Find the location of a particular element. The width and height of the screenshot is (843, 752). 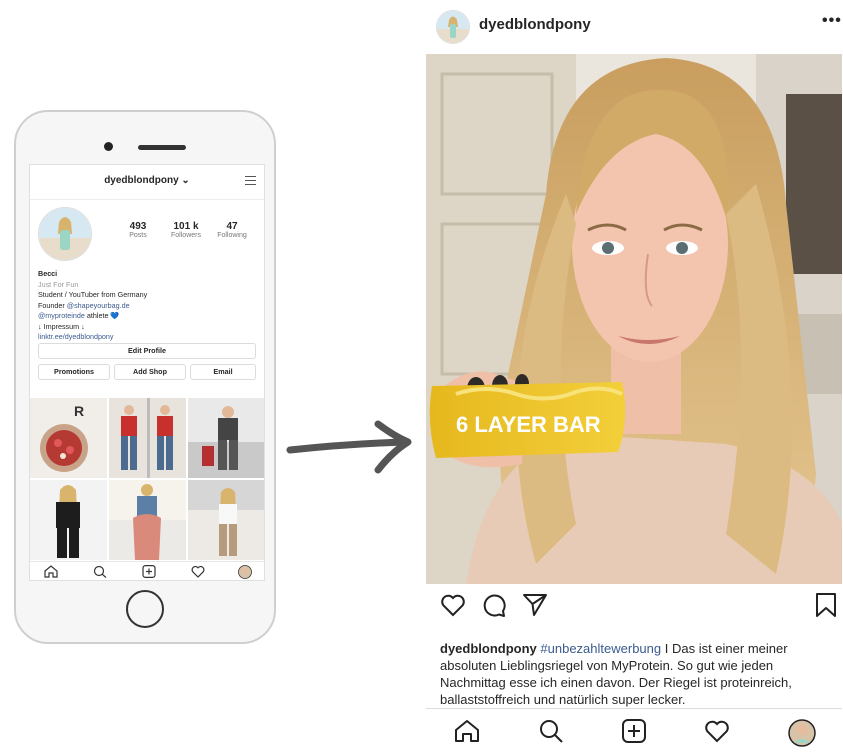

comment-icon is located at coordinates (494, 605).